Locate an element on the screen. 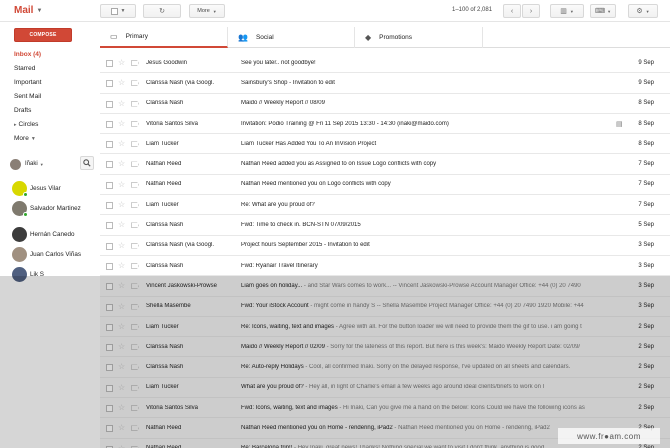  sidebar-item-circles: ▸ Circles is located at coordinates (50, 125).